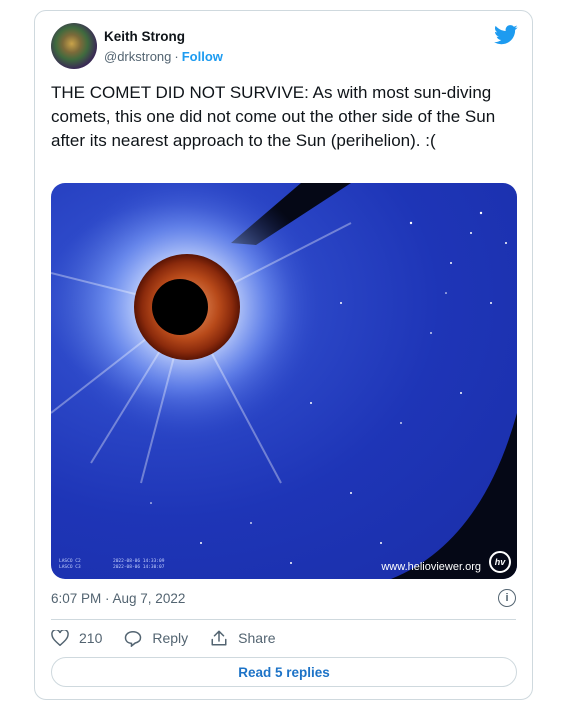  What do you see at coordinates (76, 638) in the screenshot?
I see `like-button: 210` at bounding box center [76, 638].